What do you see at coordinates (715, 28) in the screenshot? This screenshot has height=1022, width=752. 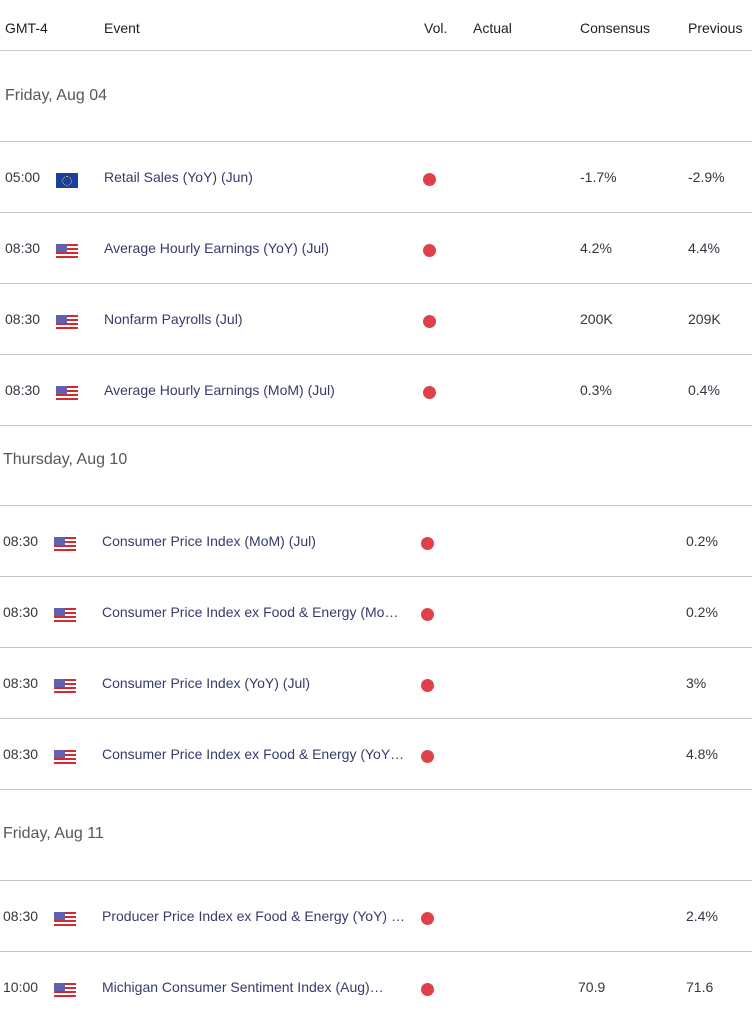 I see `previous-header: Previous` at bounding box center [715, 28].